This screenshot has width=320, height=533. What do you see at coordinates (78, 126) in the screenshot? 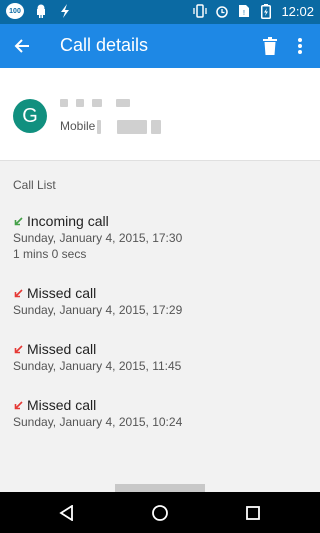
I see `phone-type-label: Mobile` at bounding box center [78, 126].